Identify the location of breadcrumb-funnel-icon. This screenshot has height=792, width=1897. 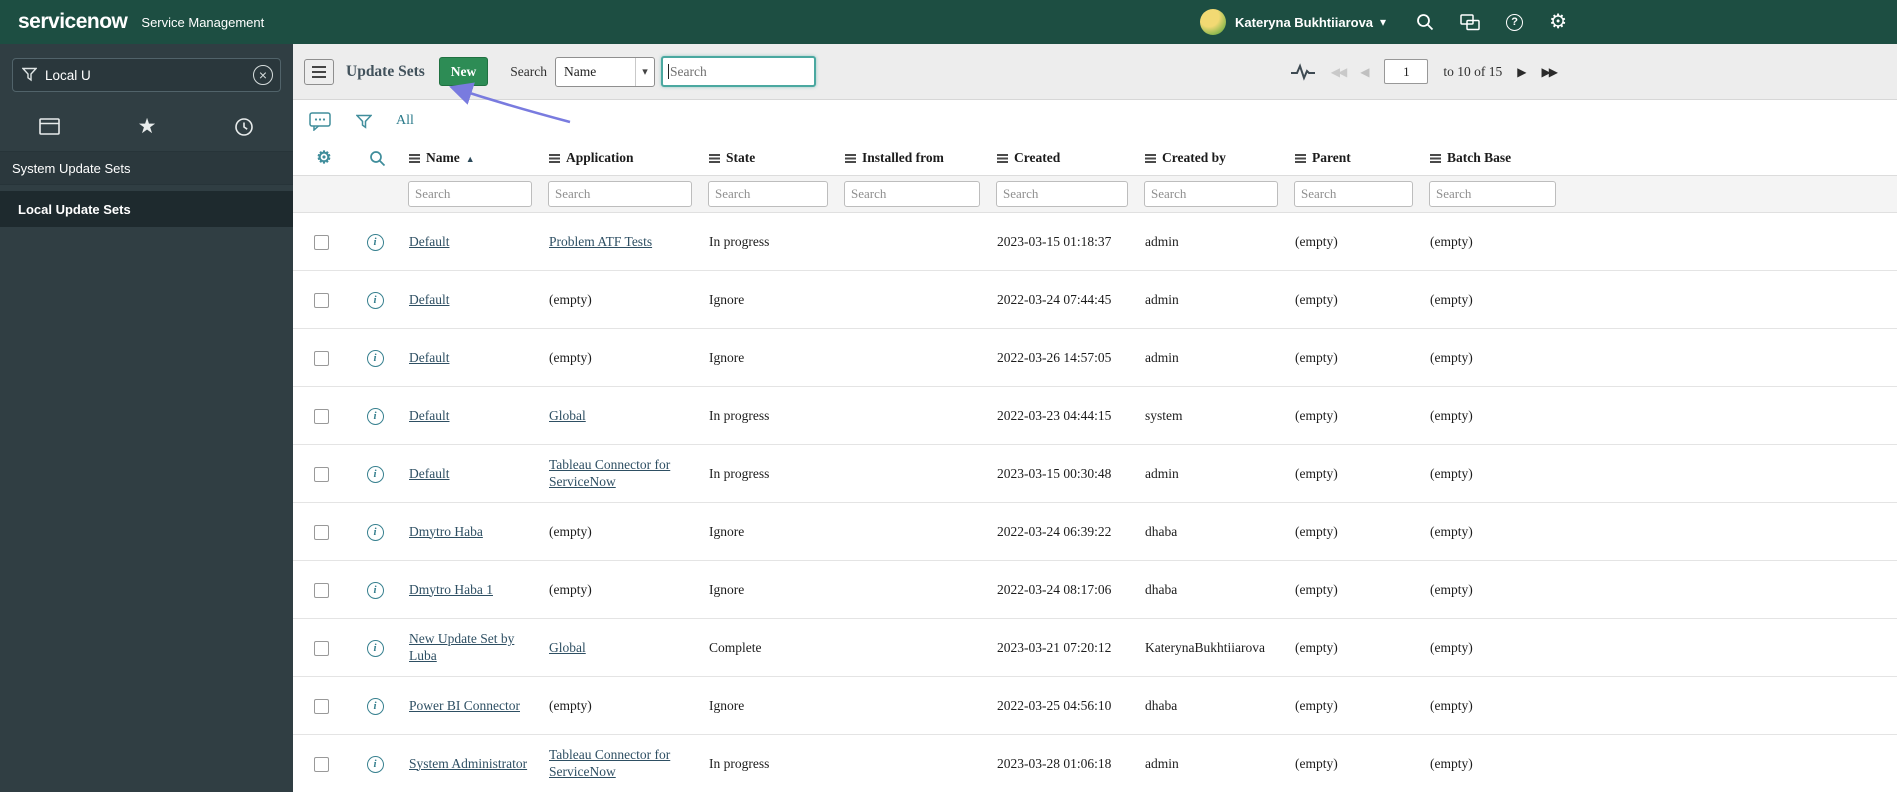
(364, 121).